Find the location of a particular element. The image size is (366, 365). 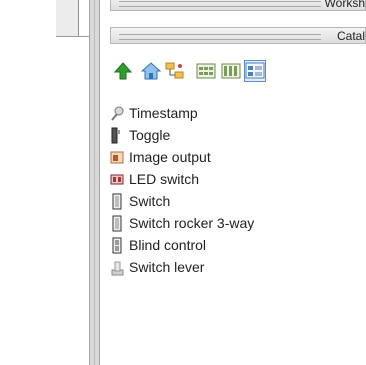

catalog-panel-header: Catal is located at coordinates (238, 35).